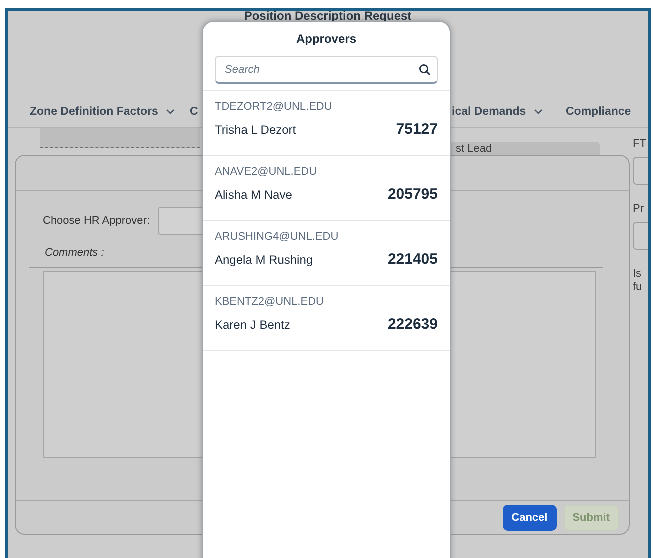  What do you see at coordinates (498, 112) in the screenshot?
I see `tab: ical Demands` at bounding box center [498, 112].